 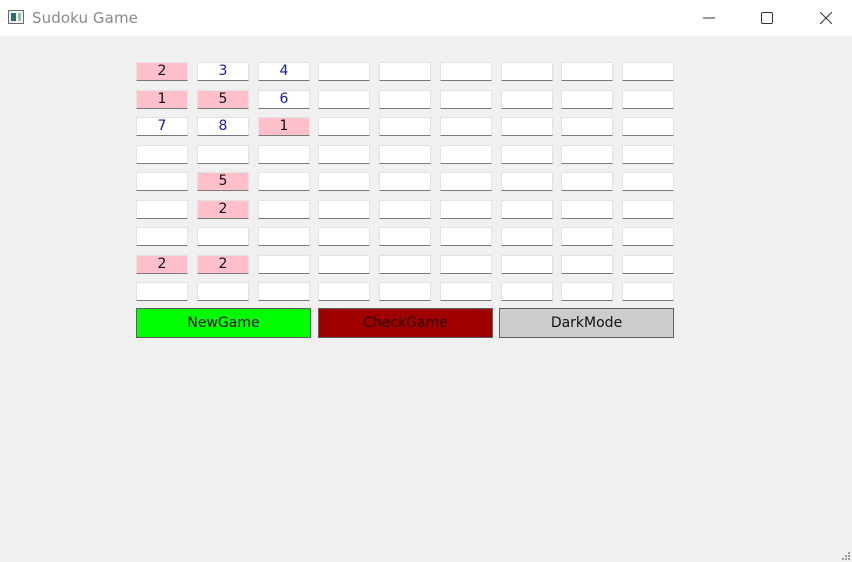 What do you see at coordinates (845, 555) in the screenshot?
I see `resize-grip-icon` at bounding box center [845, 555].